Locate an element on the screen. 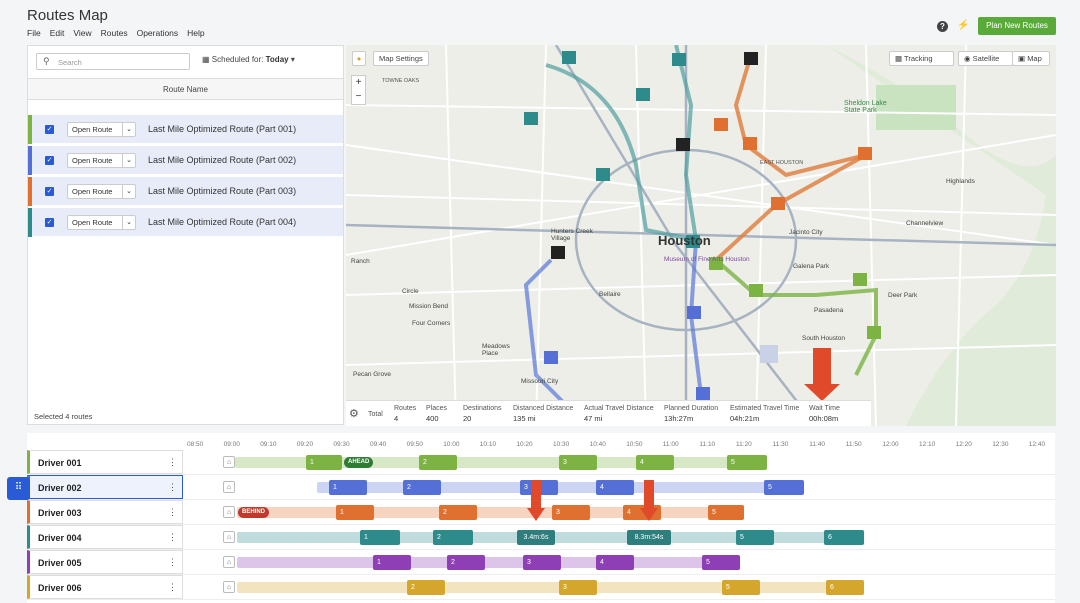 Image resolution: width=1080 pixels, height=603 pixels. time-tick: 09:30 is located at coordinates (341, 444).